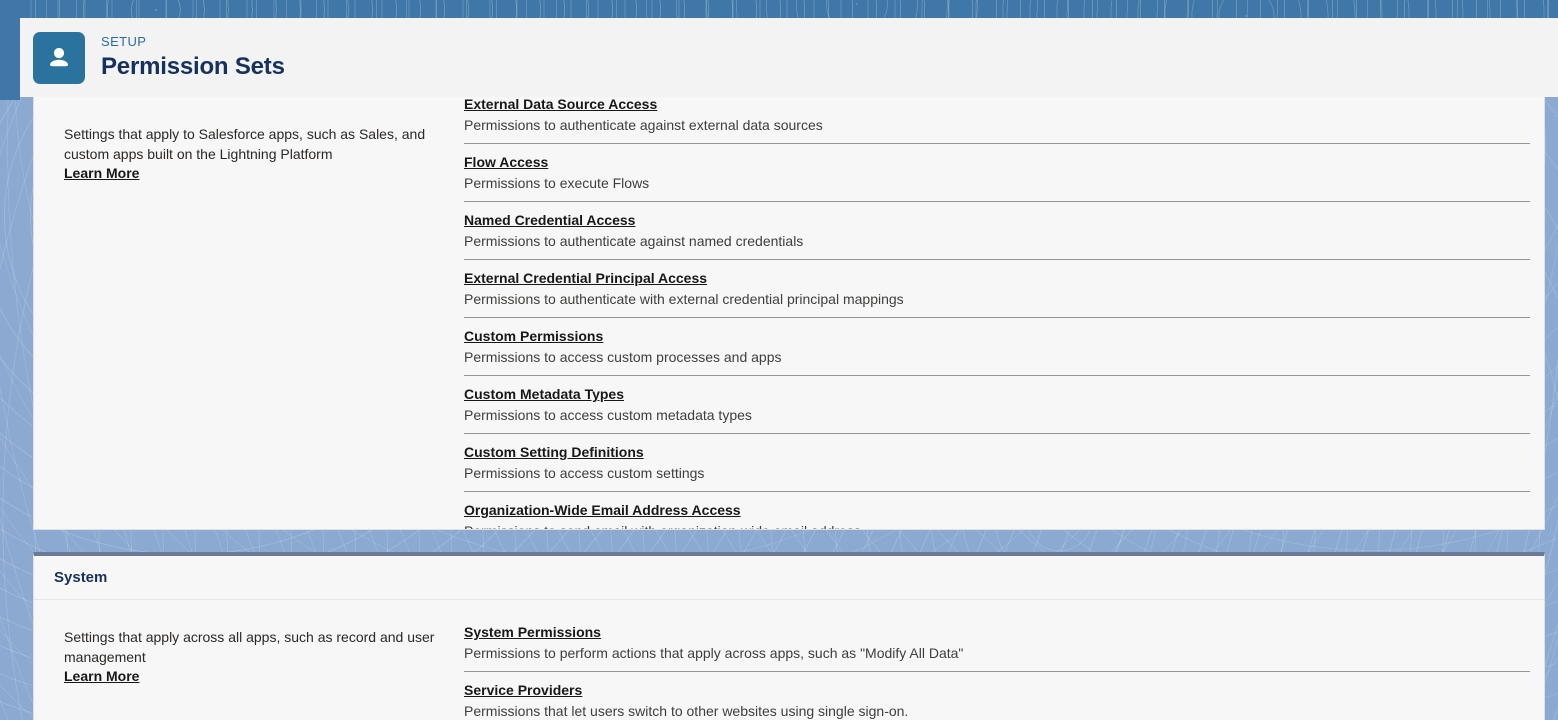  What do you see at coordinates (602, 510) in the screenshot?
I see `permission-link: Organization-Wide Email Address Access` at bounding box center [602, 510].